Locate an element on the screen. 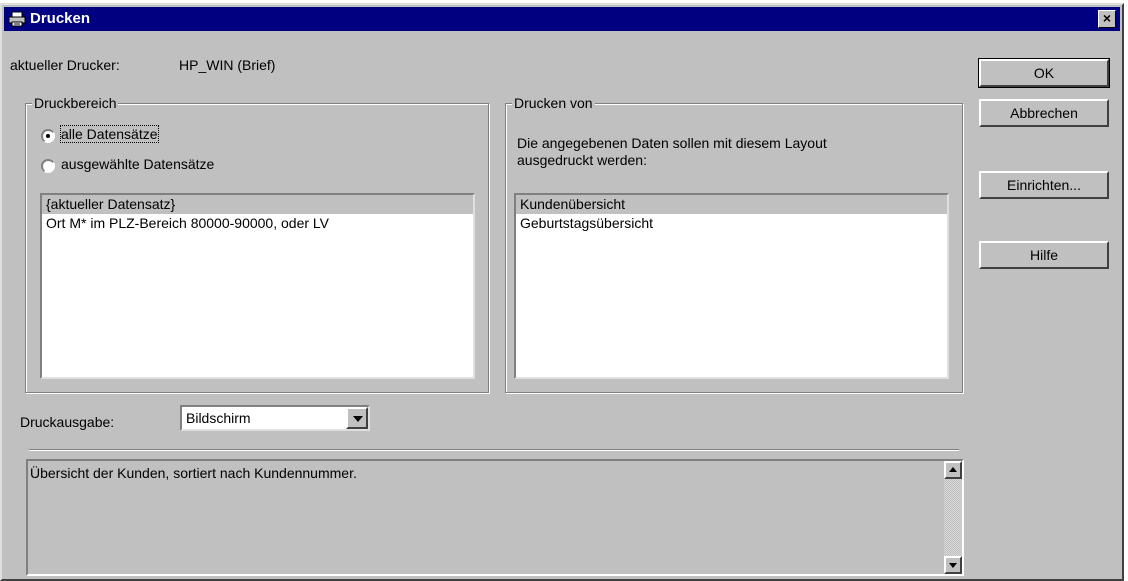 The width and height of the screenshot is (1128, 581). scroll-up-button is located at coordinates (953, 470).